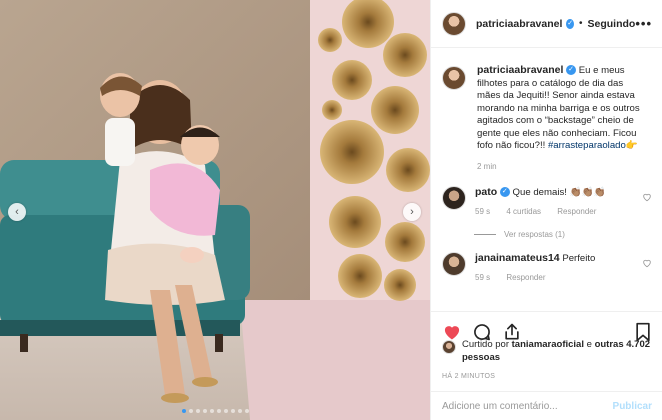  I want to click on comment-body: janainamateus14 Perfeito 59 s Responder, so click(560, 268).